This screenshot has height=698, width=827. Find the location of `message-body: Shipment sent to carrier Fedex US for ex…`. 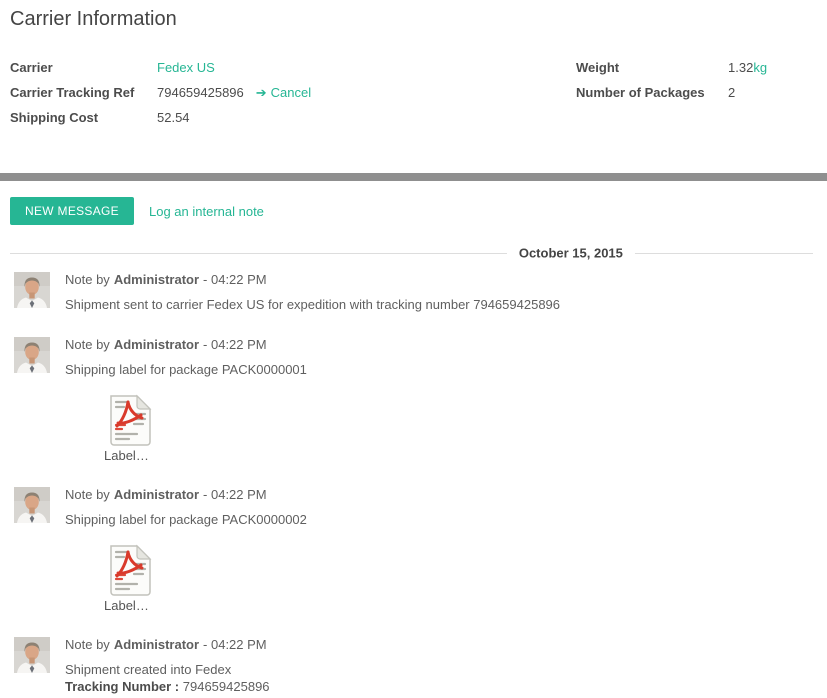

message-body: Shipment sent to carrier Fedex US for ex… is located at coordinates (313, 304).